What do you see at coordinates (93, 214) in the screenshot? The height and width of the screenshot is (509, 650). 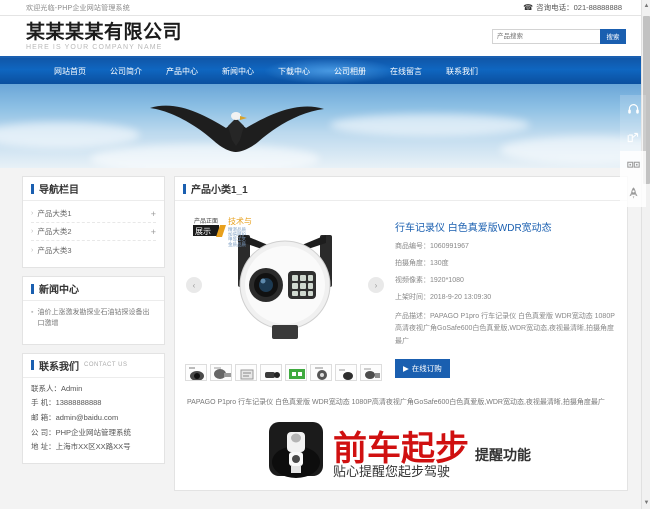 I see `sidebar-item-category-1: › 产品大类1 +` at bounding box center [93, 214].